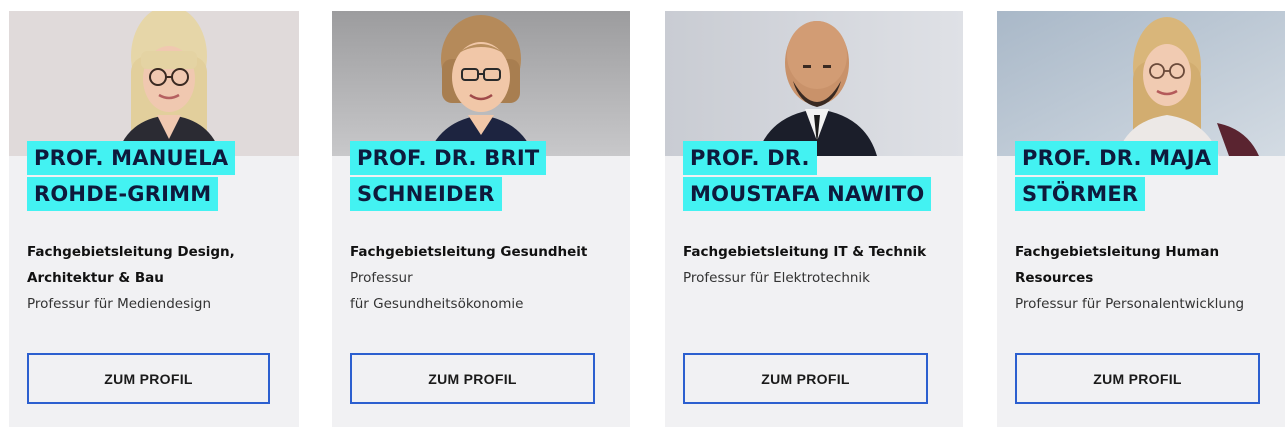 The image size is (1285, 429). Describe the element at coordinates (1137, 378) in the screenshot. I see `profile-button-stoermer: ZUM PROFIL` at that location.